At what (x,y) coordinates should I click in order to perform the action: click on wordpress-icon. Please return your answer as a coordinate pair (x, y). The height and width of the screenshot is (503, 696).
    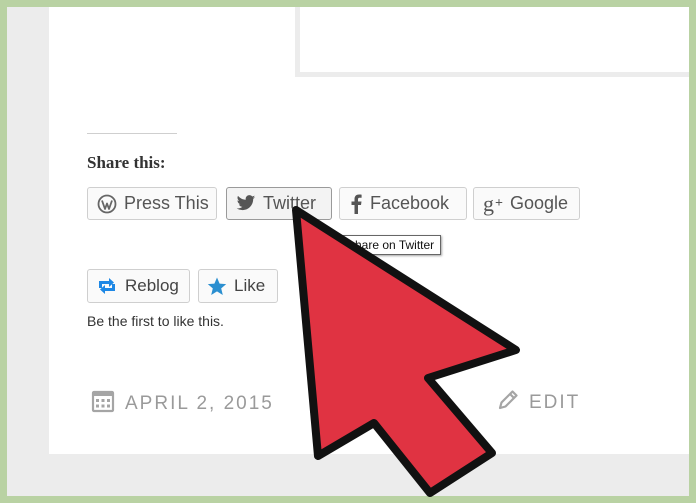
    Looking at the image, I should click on (107, 204).